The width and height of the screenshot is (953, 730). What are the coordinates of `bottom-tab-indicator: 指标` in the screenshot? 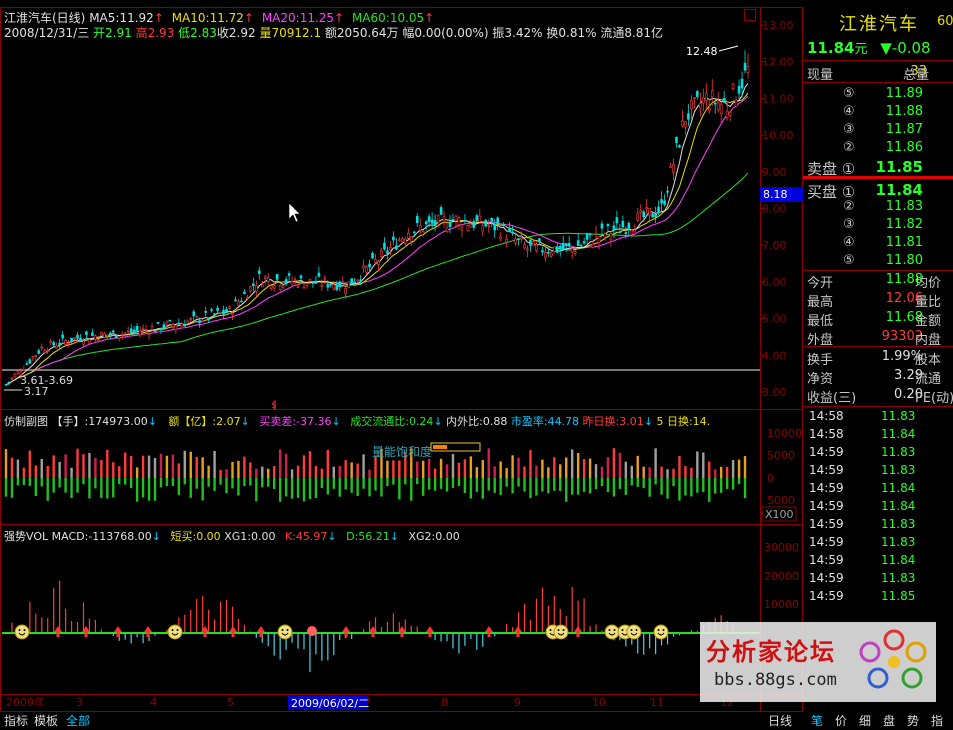 It's located at (16, 720).